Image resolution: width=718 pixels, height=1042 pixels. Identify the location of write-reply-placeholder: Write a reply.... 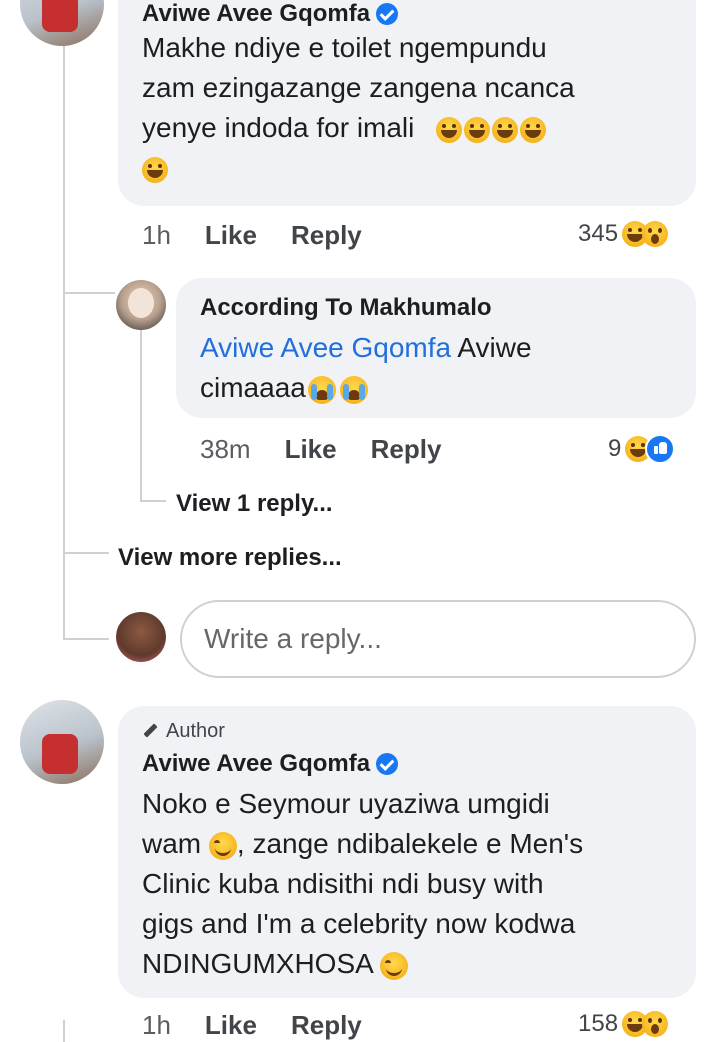
(293, 638).